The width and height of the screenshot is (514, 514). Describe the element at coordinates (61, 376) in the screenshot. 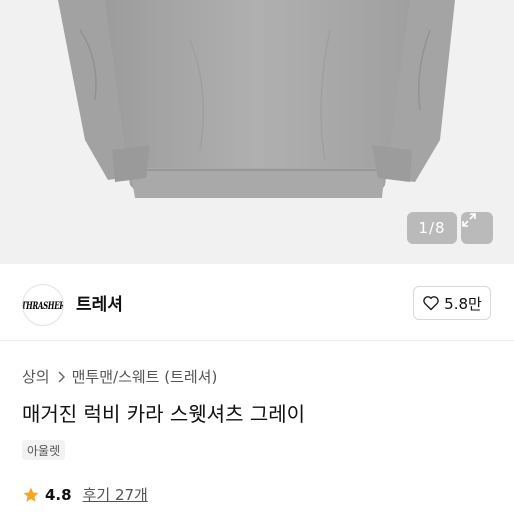

I see `chevron-right-icon` at that location.